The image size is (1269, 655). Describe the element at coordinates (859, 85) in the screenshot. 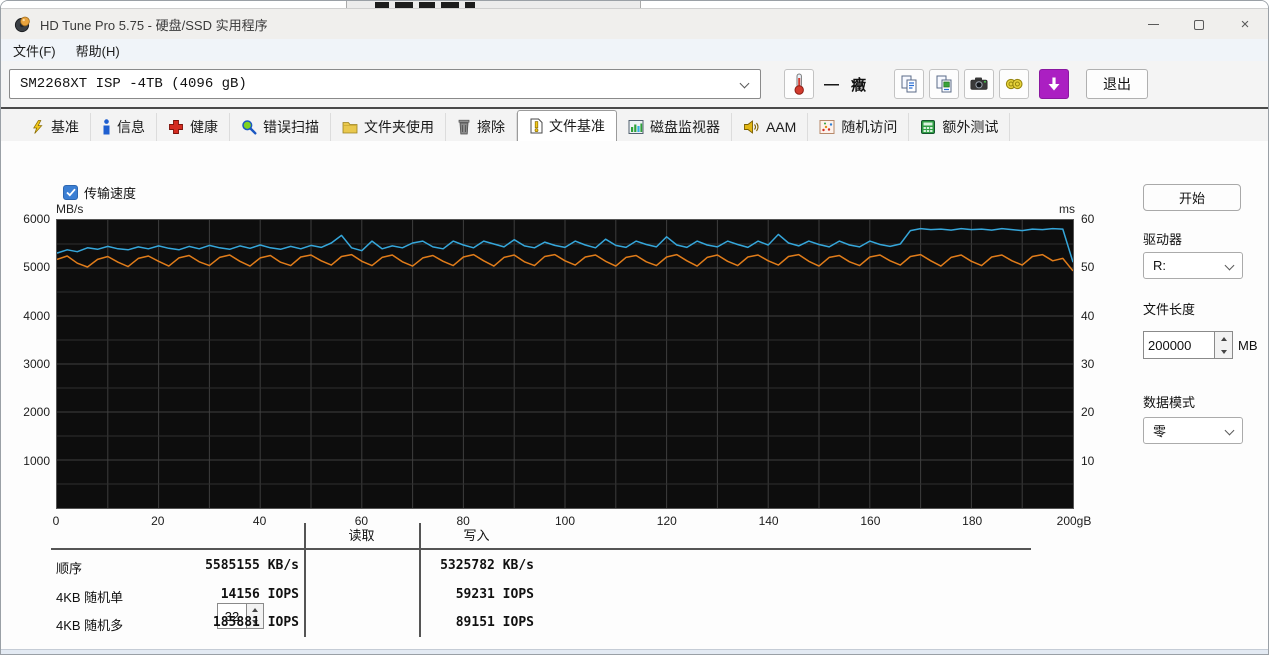

I see `temperature-unit: 癥` at that location.